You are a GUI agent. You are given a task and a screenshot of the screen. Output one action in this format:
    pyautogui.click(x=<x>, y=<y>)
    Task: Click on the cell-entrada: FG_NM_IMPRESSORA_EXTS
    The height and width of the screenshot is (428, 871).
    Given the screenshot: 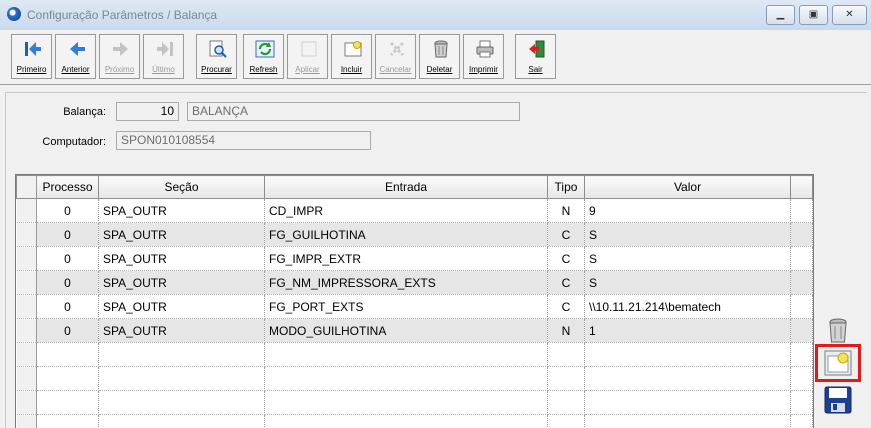 What is the action you would take?
    pyautogui.click(x=406, y=283)
    